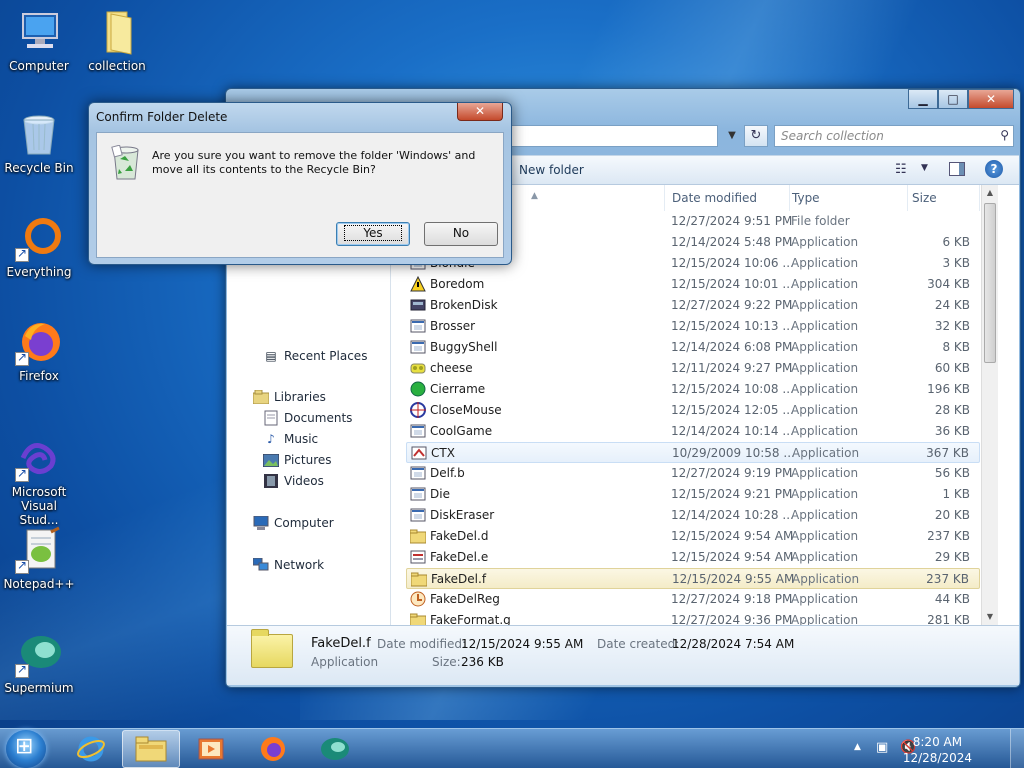 Image resolution: width=1024 pixels, height=768 pixels. What do you see at coordinates (301, 439) in the screenshot?
I see `nav-label: Music` at bounding box center [301, 439].